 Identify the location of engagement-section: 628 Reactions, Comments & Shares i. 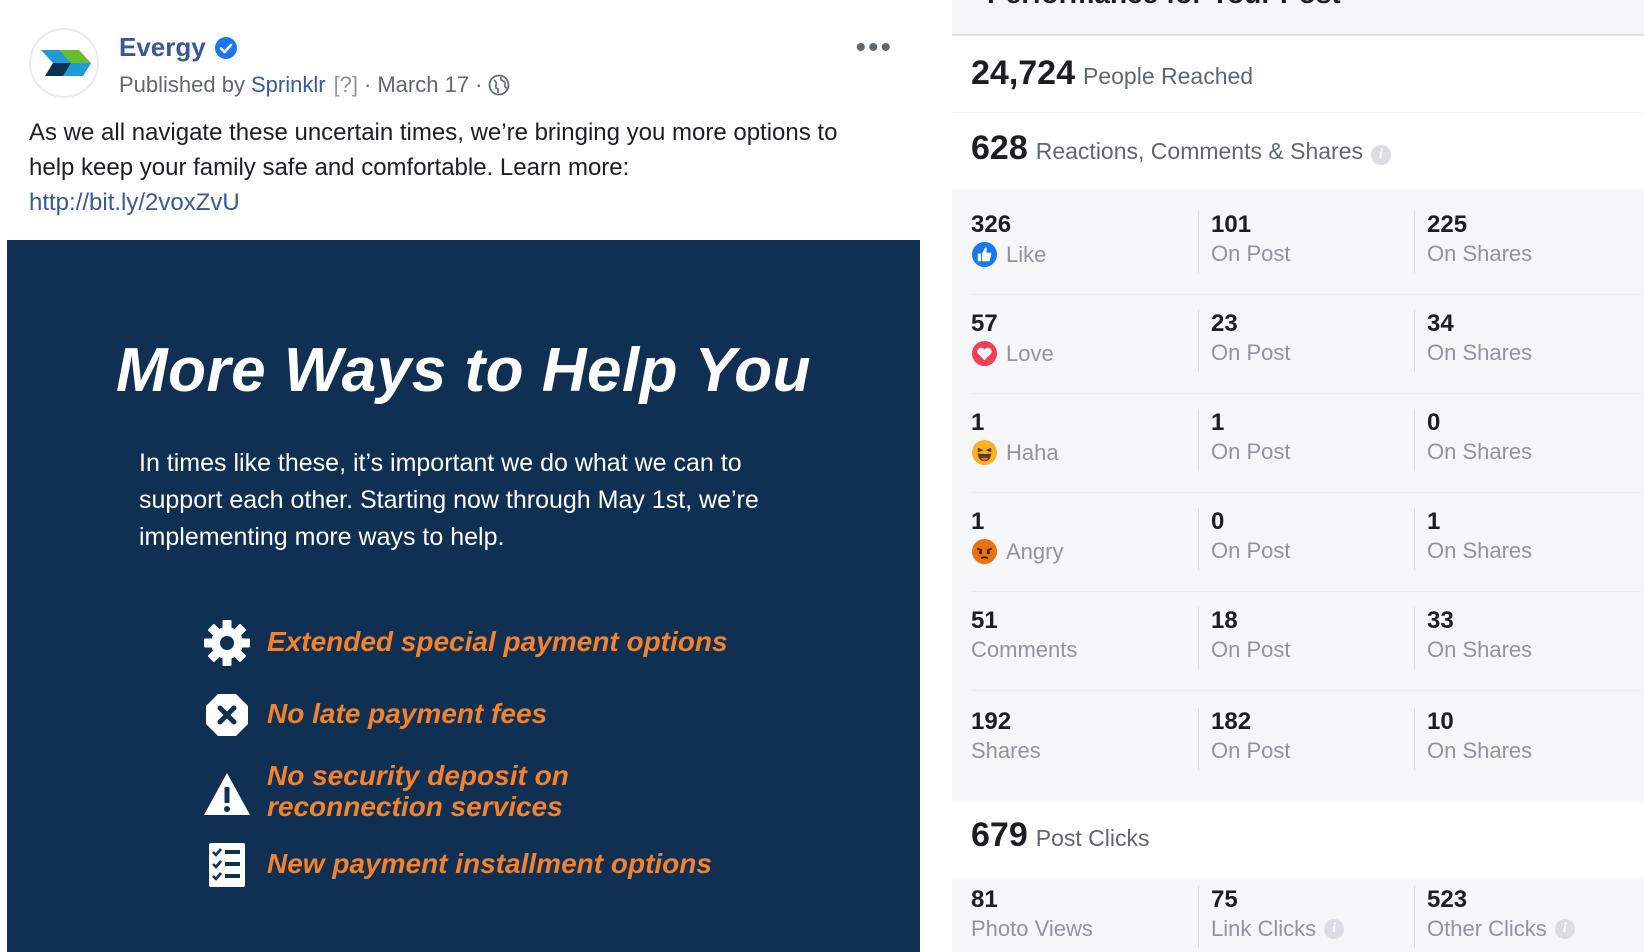
(1298, 151).